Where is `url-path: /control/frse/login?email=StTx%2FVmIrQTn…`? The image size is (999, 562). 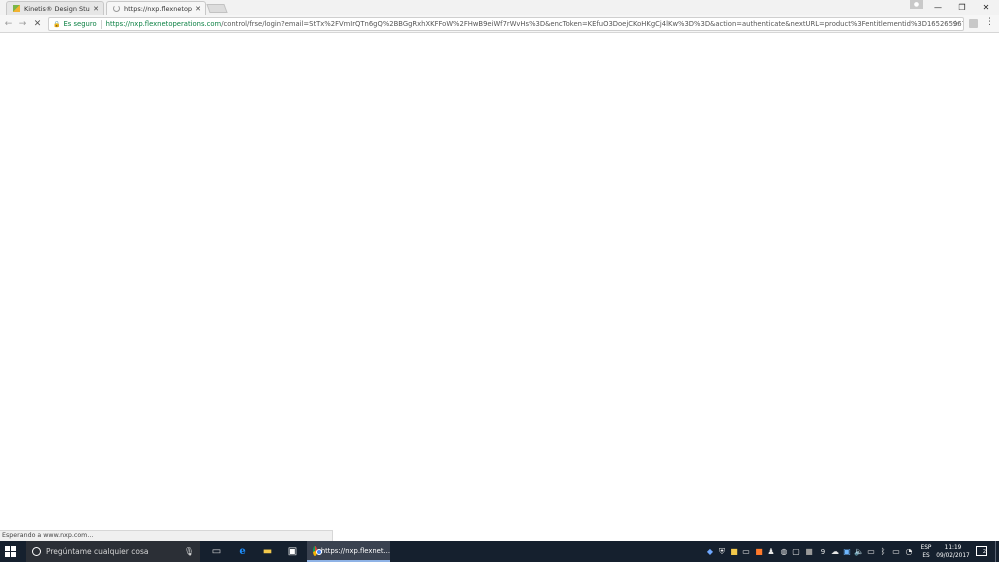
url-path: /control/frse/login?email=StTx%2FVmIrQTn… is located at coordinates (592, 24).